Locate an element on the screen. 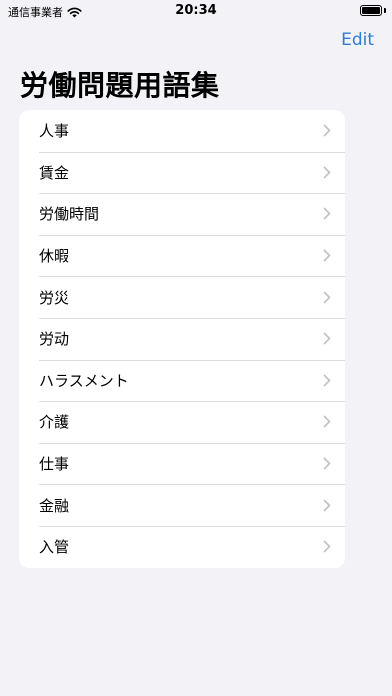 The image size is (392, 696). edit-button: Edit is located at coordinates (357, 40).